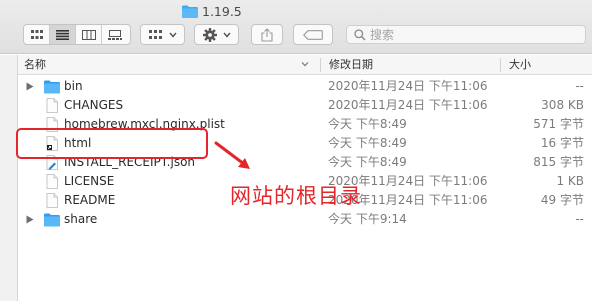 The height and width of the screenshot is (301, 592). What do you see at coordinates (232, 155) in the screenshot?
I see `annotation-arrow-icon` at bounding box center [232, 155].